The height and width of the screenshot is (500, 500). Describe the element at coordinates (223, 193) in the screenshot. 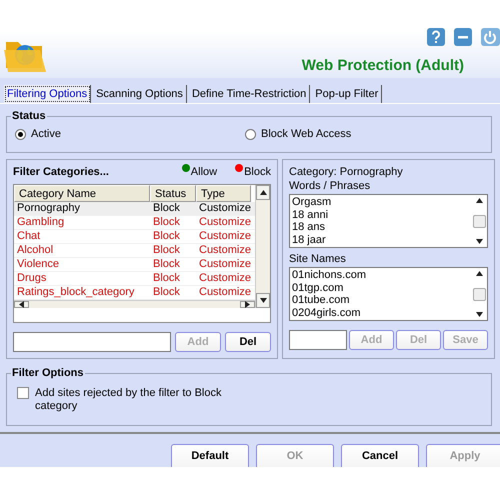

I see `column-header: Type` at that location.